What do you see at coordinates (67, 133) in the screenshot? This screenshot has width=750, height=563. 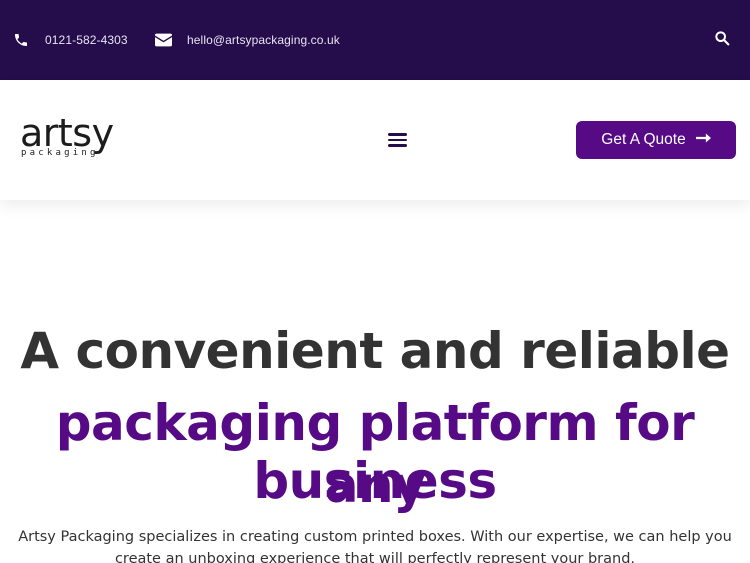 I see `logo-wordmark: artsy` at bounding box center [67, 133].